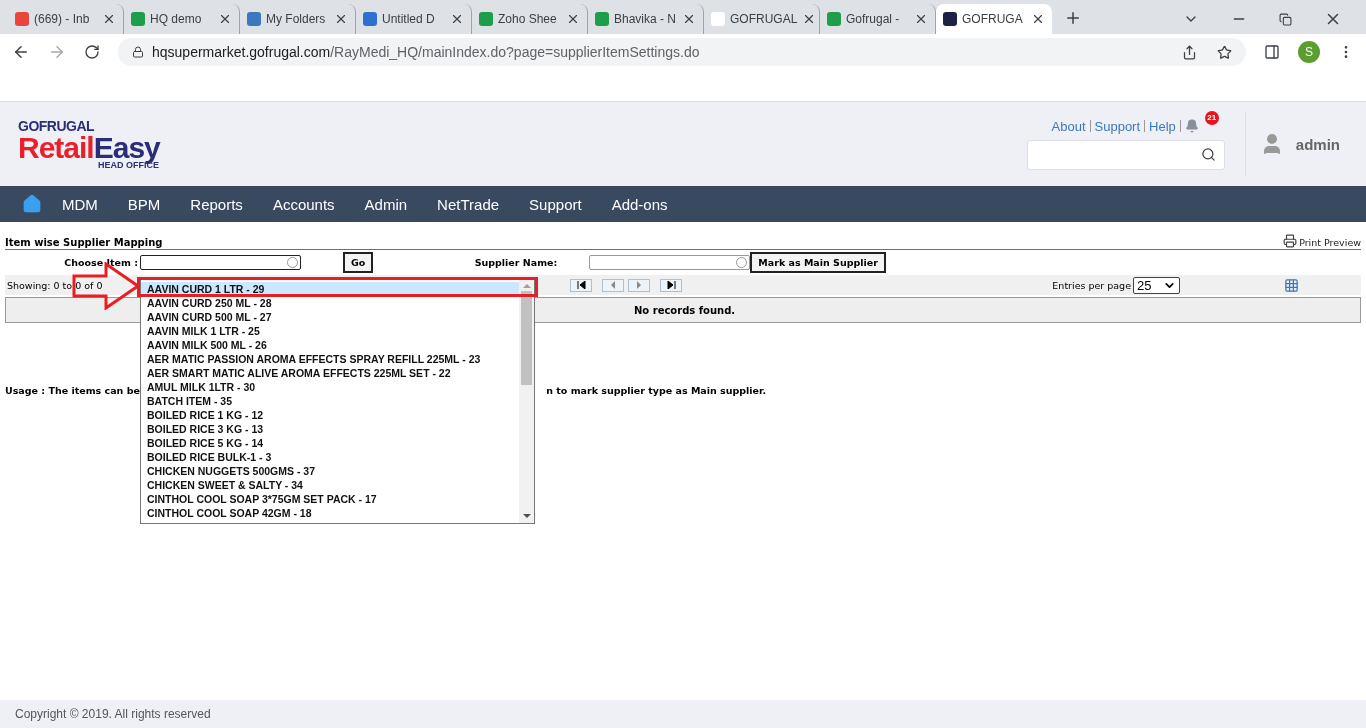 This screenshot has width=1366, height=728. What do you see at coordinates (468, 204) in the screenshot?
I see `nav-item: NetTrade` at bounding box center [468, 204].